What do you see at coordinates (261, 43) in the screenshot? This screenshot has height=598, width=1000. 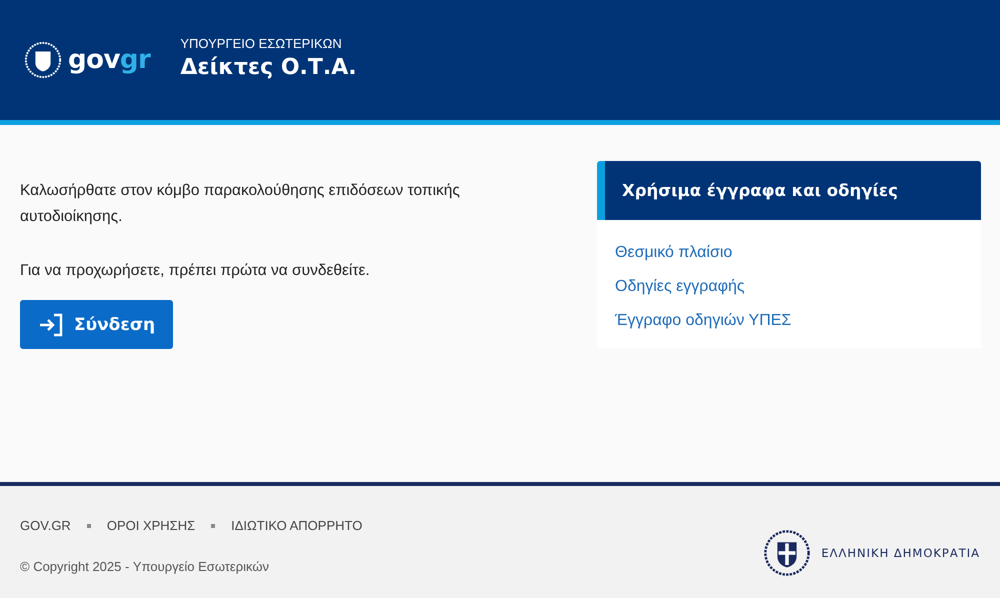 I see `ministry-name: ΥΠΟΥΡΓΕΙΟ ΕΣΩΤΕΡΙΚΩΝ` at bounding box center [261, 43].